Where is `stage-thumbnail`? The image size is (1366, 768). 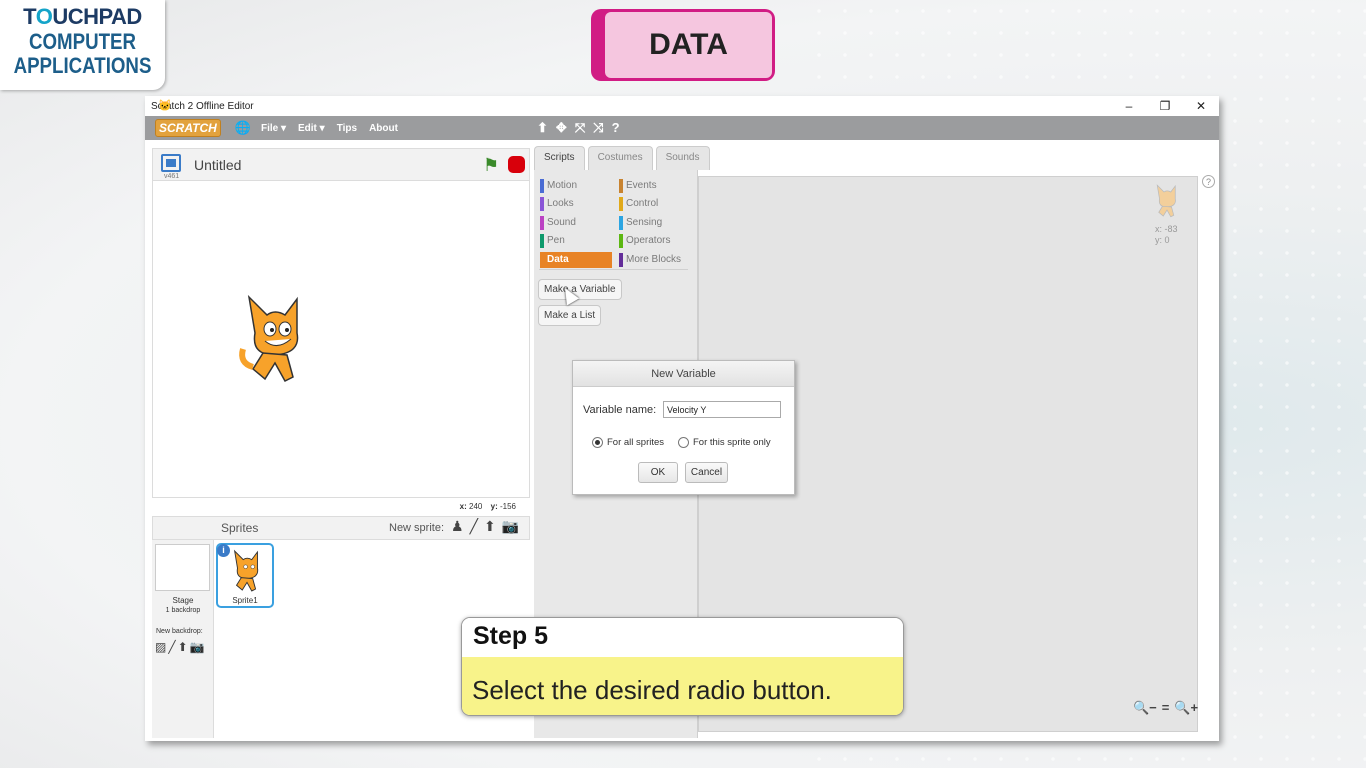 stage-thumbnail is located at coordinates (182, 567).